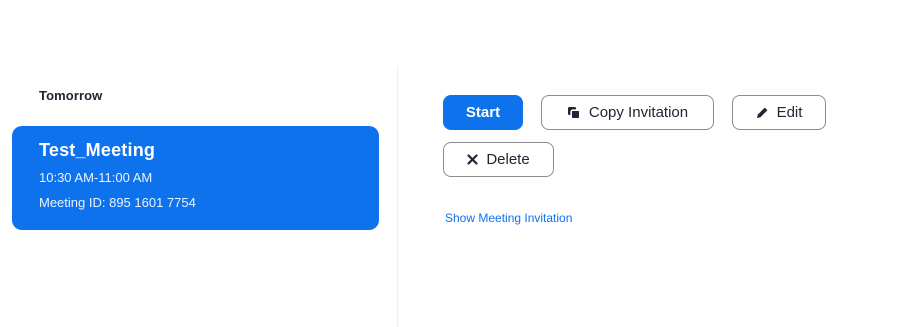 The width and height of the screenshot is (900, 327). Describe the element at coordinates (508, 159) in the screenshot. I see `delete-button-label: Delete` at that location.